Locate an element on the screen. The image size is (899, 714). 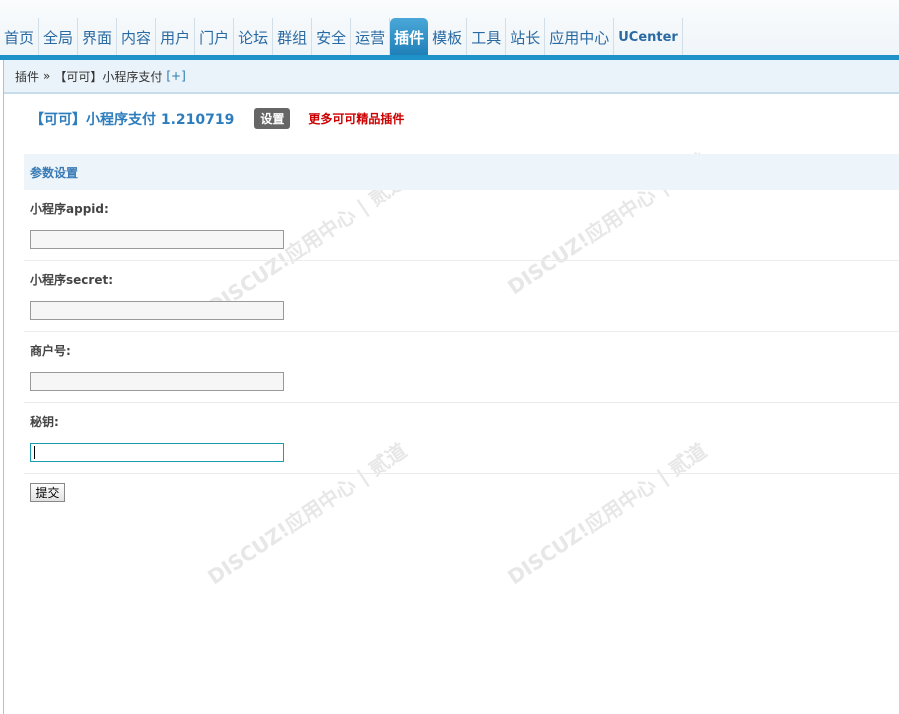
nav-security: 安全 is located at coordinates (332, 37).